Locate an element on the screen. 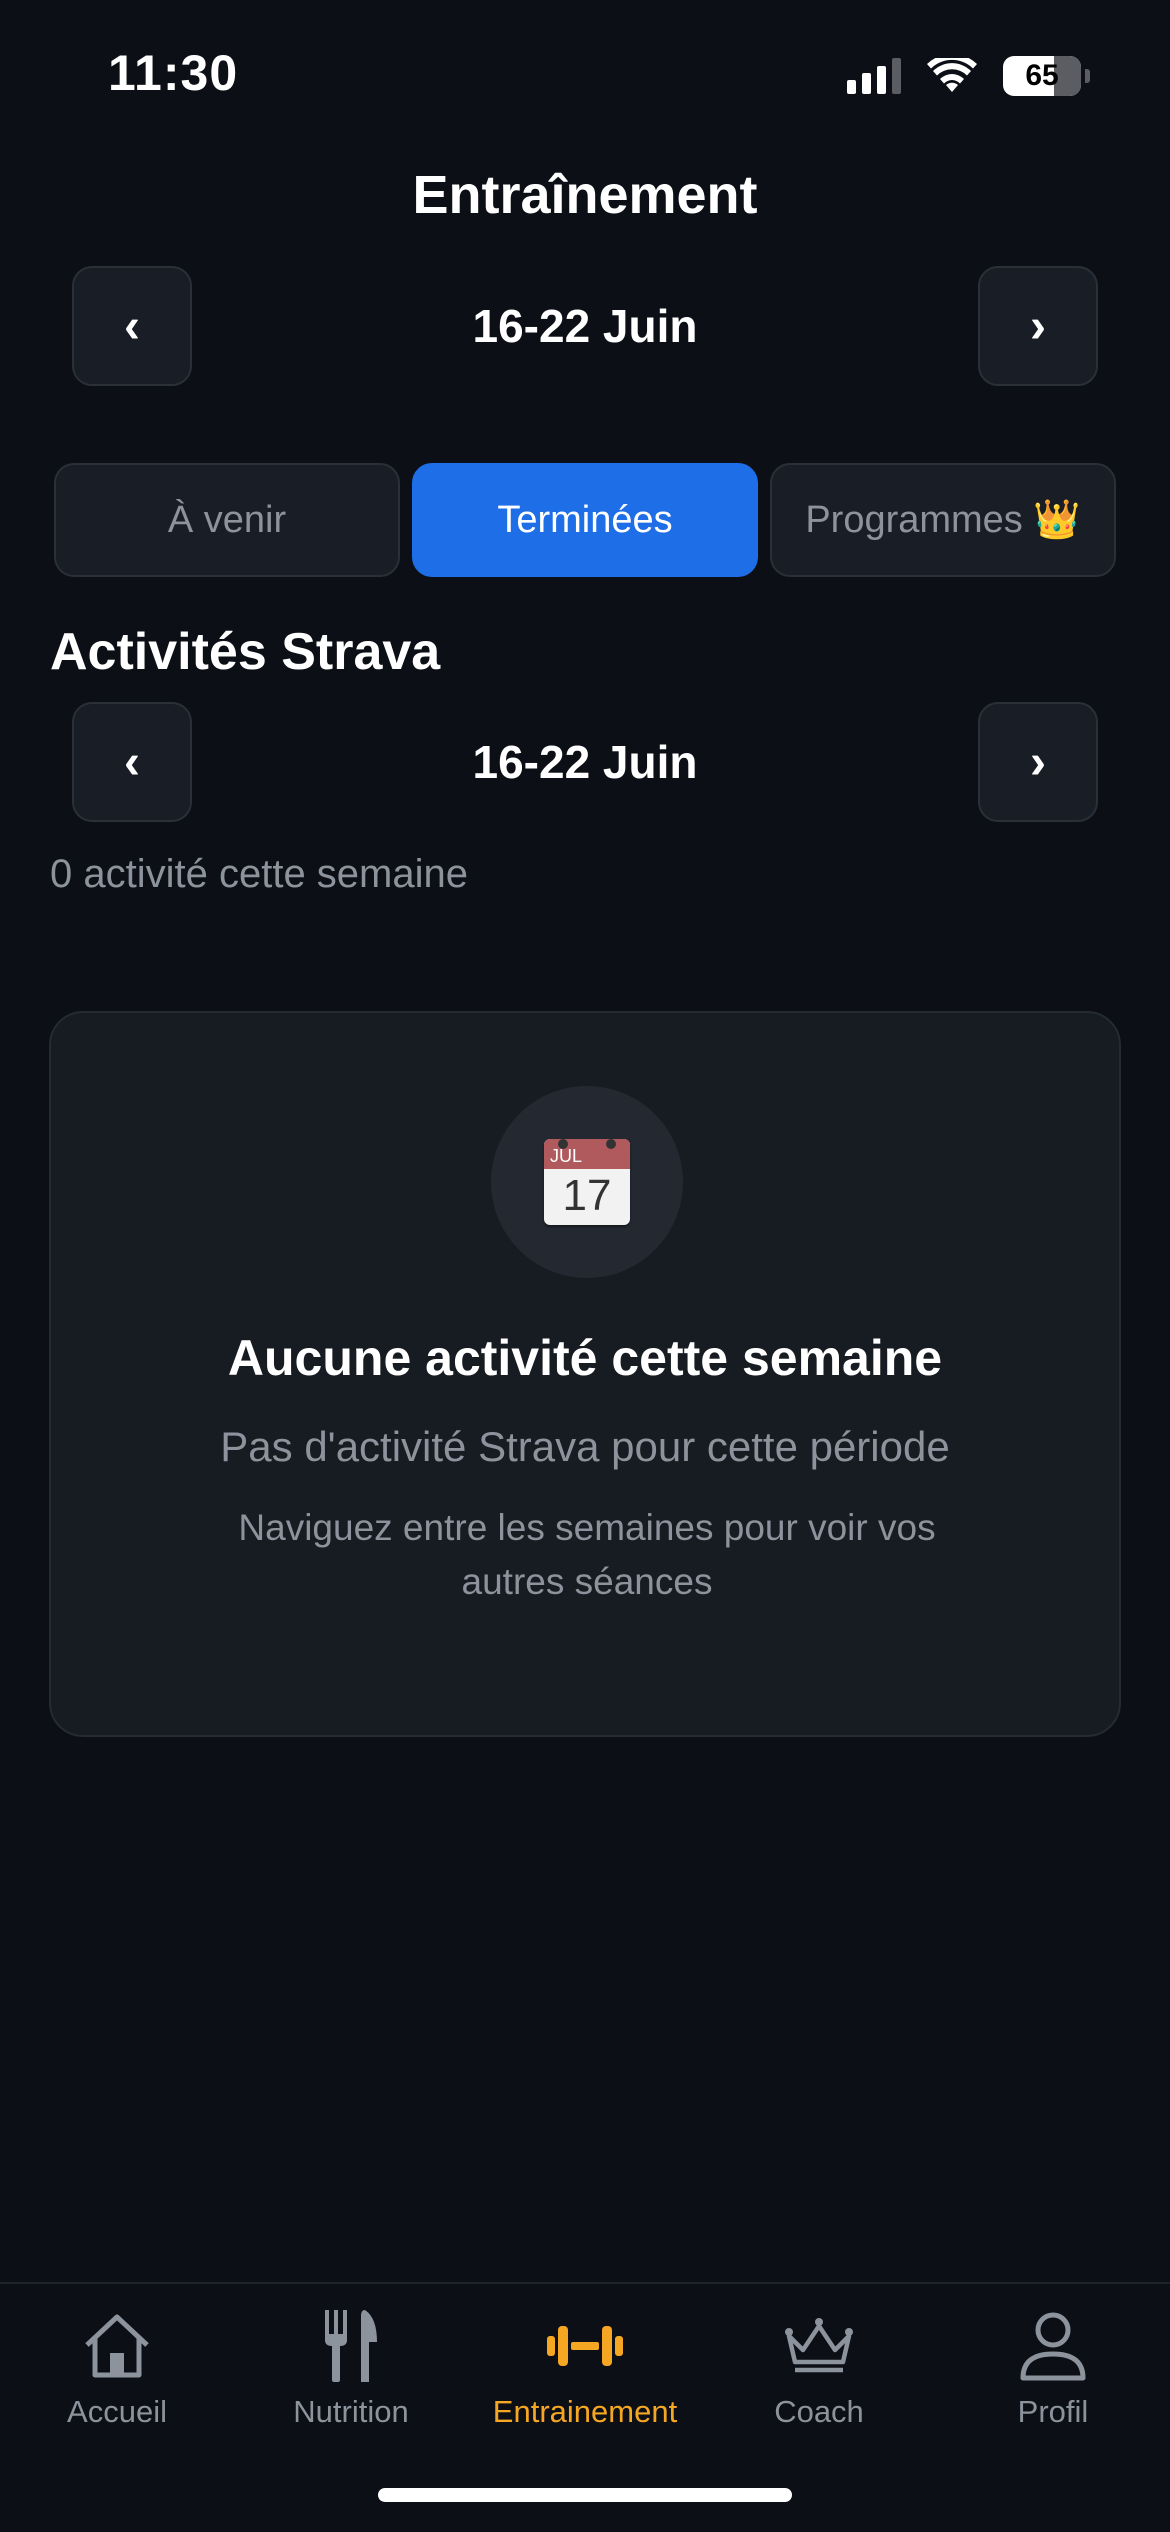  segment-tabs: À venir Terminées Programmes 👑 is located at coordinates (585, 520).